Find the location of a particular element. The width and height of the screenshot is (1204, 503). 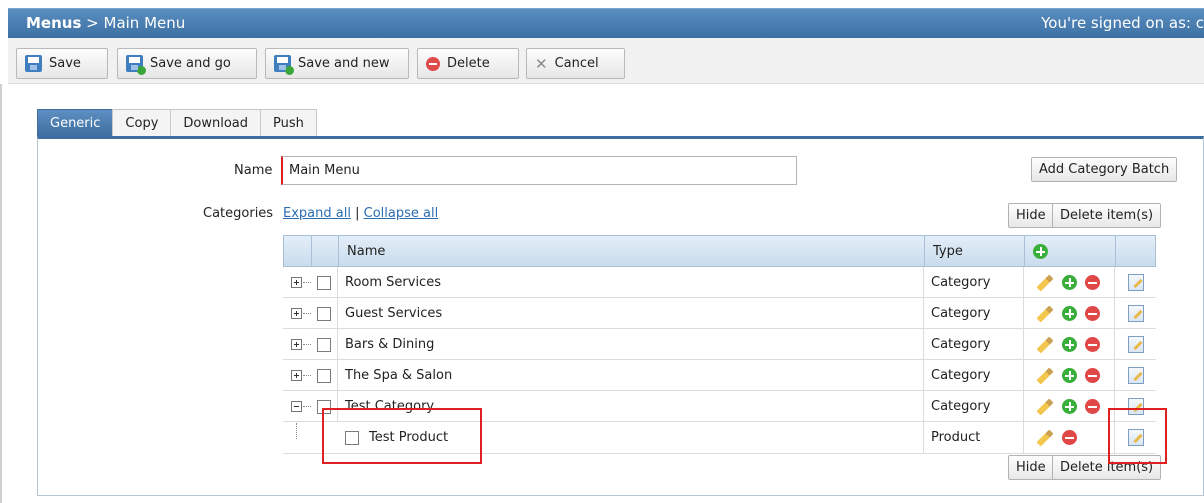

save-and-go-button: Save and go is located at coordinates (187, 63).